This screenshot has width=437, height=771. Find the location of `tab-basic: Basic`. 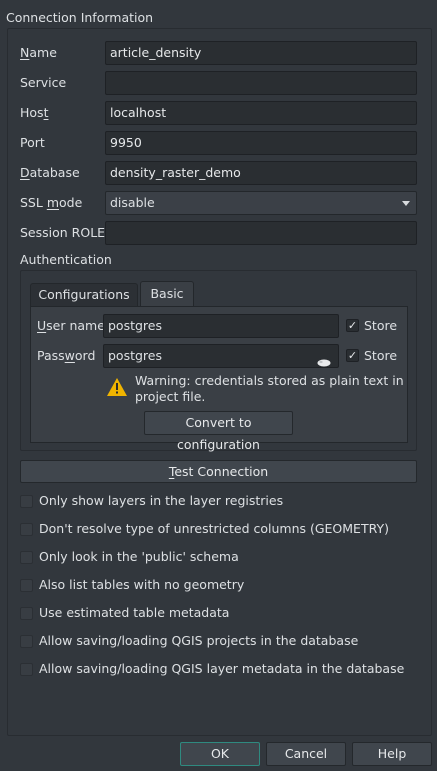

tab-basic: Basic is located at coordinates (167, 294).